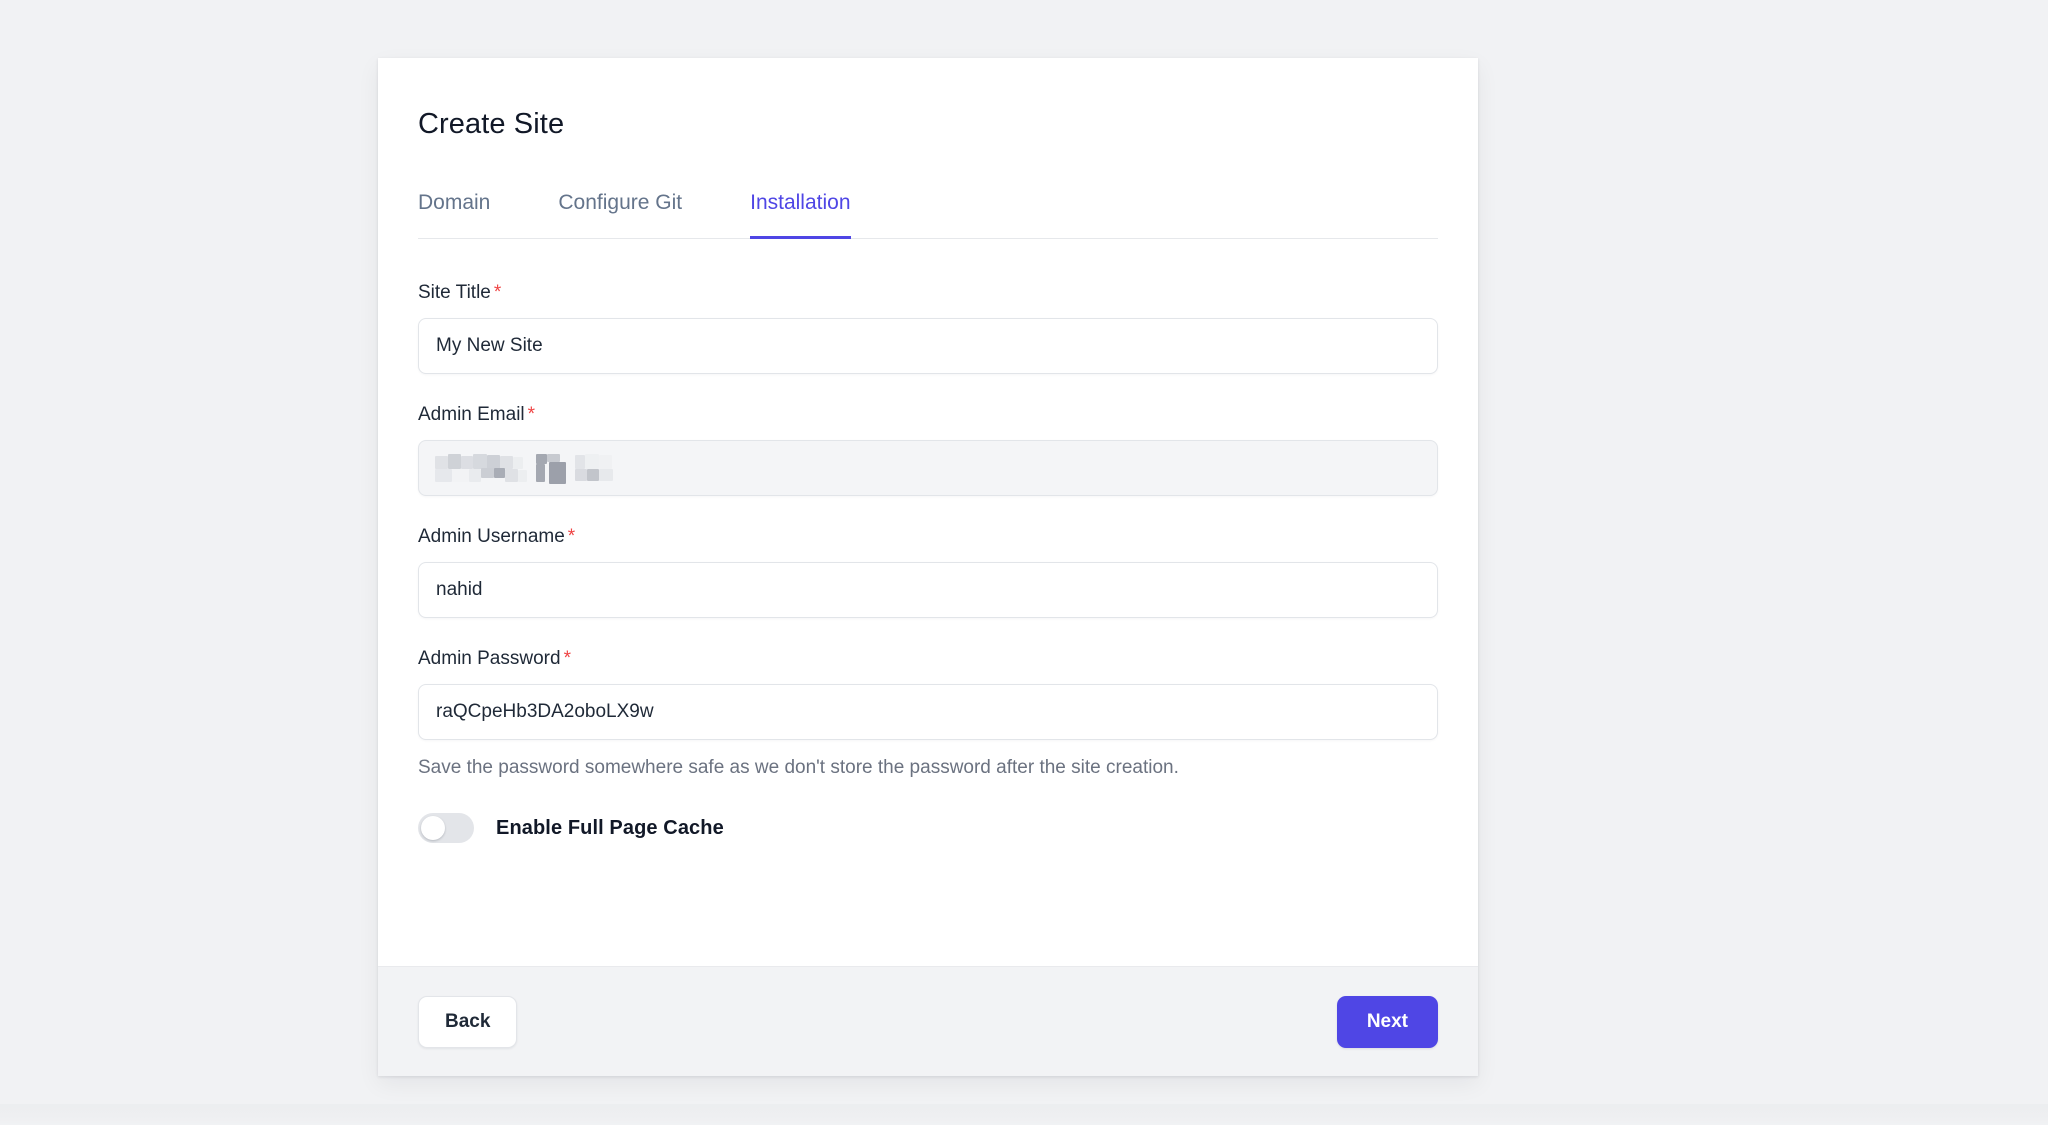 The width and height of the screenshot is (2048, 1125). I want to click on admin-email-input-wrap, so click(928, 468).